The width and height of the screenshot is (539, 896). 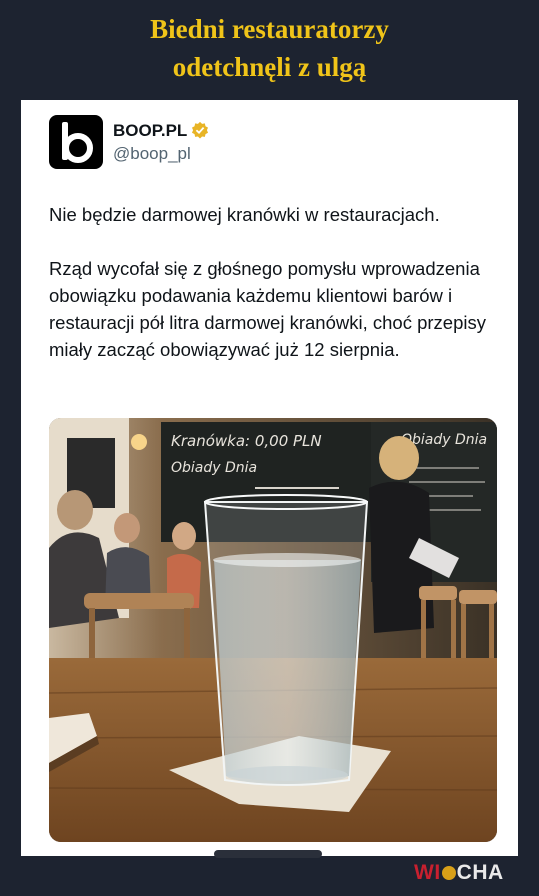 What do you see at coordinates (448, 873) in the screenshot?
I see `watermark-dot-icon` at bounding box center [448, 873].